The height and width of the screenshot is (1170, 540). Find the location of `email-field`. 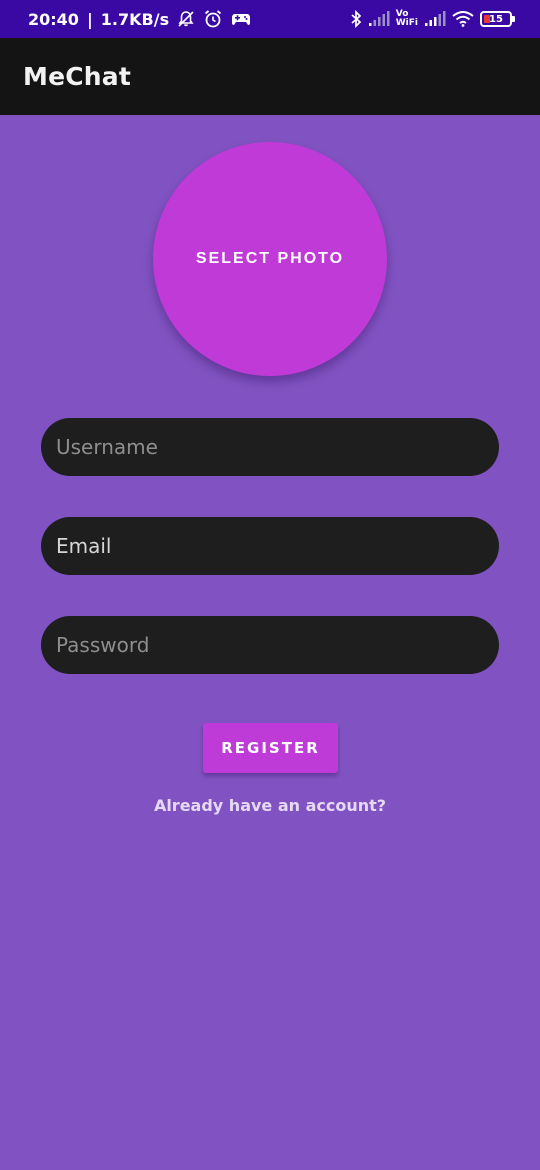

email-field is located at coordinates (270, 546).